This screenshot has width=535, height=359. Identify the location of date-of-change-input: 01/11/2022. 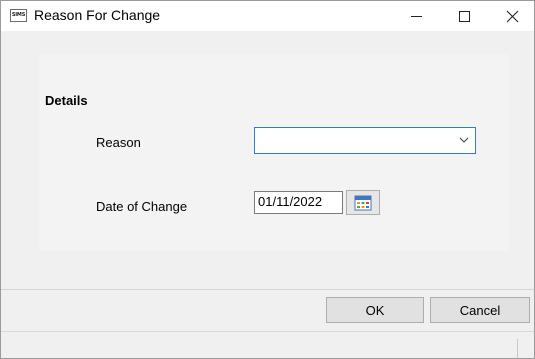
(298, 202).